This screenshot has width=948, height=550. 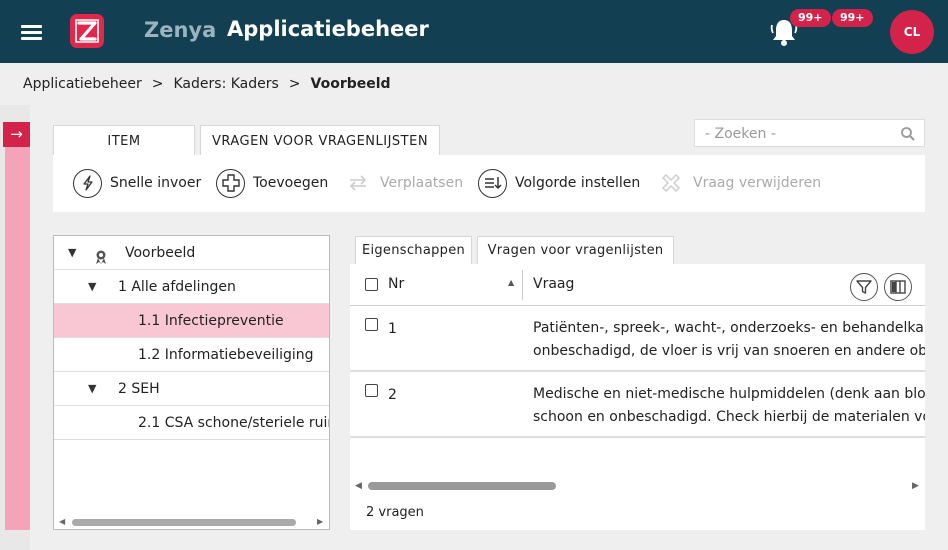 What do you see at coordinates (757, 183) in the screenshot?
I see `vraag-verwijderen-label: Vraag verwijderen` at bounding box center [757, 183].